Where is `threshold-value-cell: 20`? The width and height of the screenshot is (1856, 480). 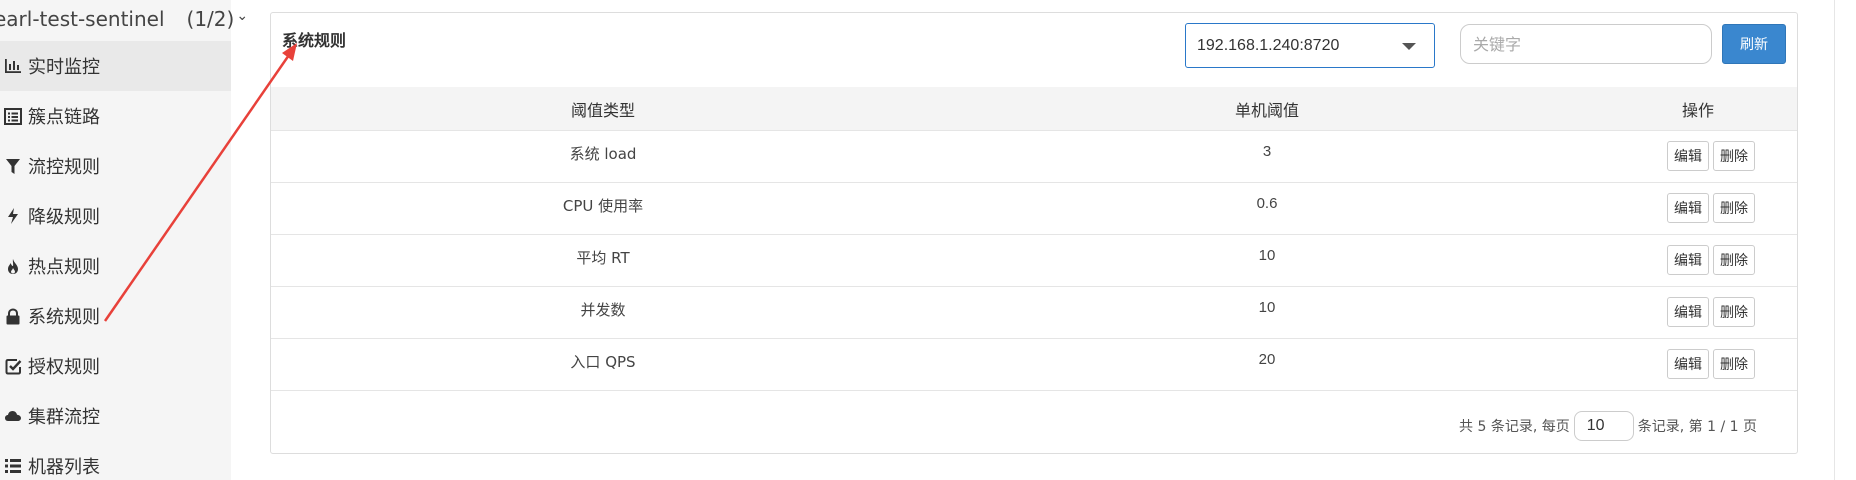
threshold-value-cell: 20 is located at coordinates (1267, 359).